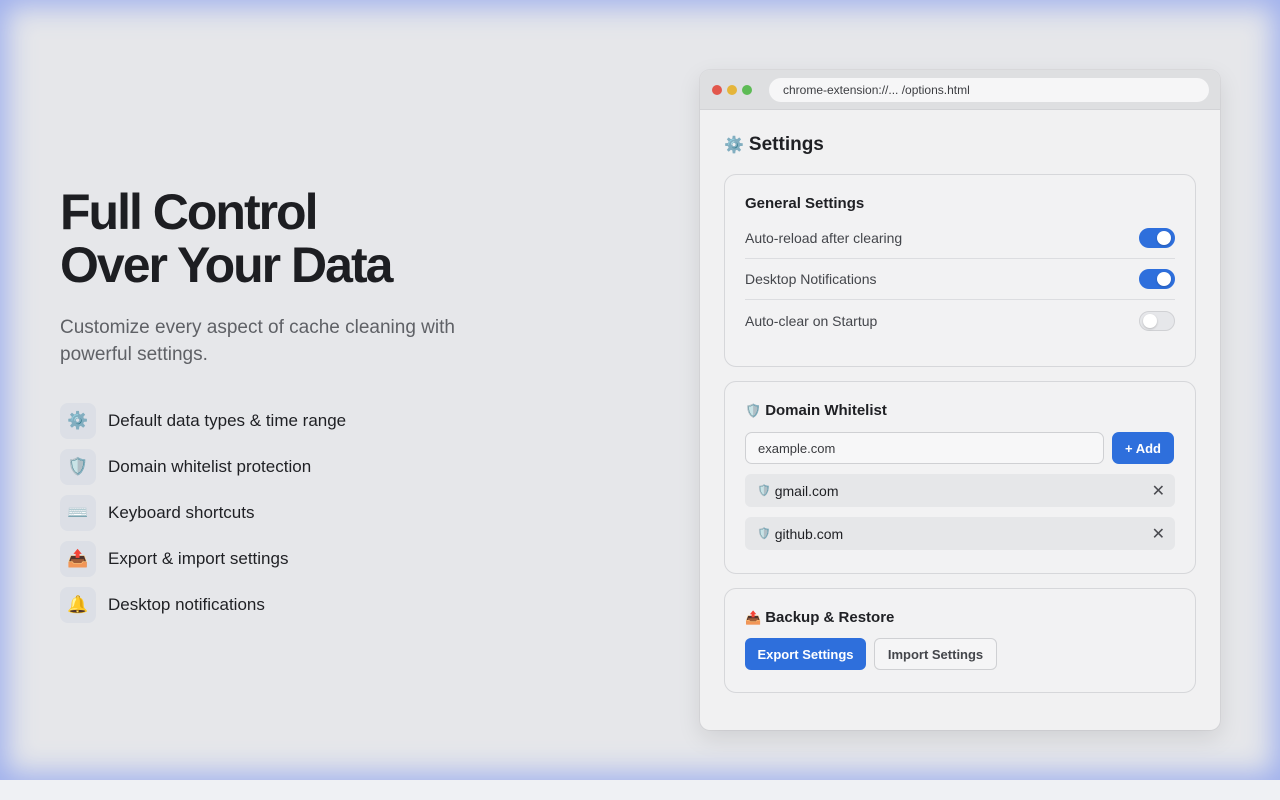 The height and width of the screenshot is (800, 1280). Describe the element at coordinates (960, 533) in the screenshot. I see `whitelist-item: 🛡️ github.com ✕` at that location.